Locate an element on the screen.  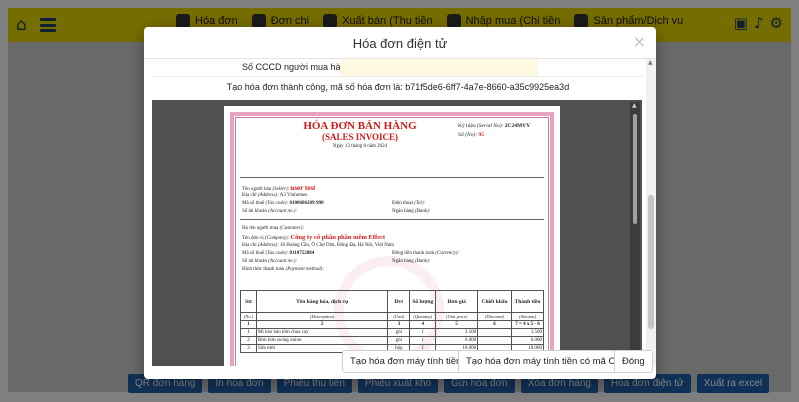
modal-scrollbar: ▲ ▼ is located at coordinates (651, 213).